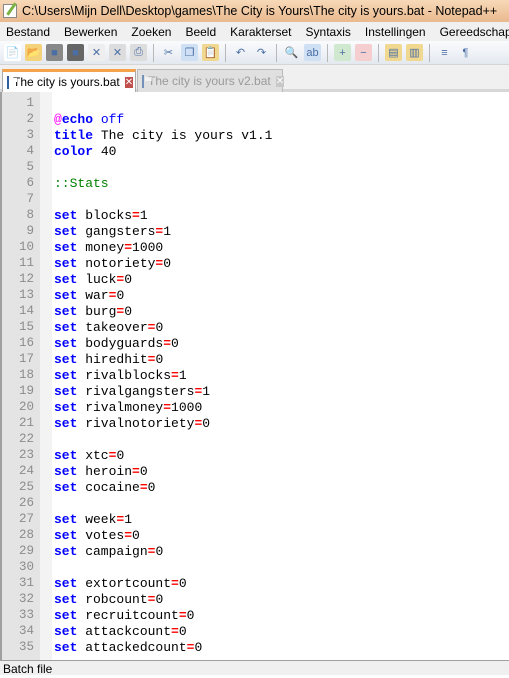 Image resolution: width=509 pixels, height=678 pixels. Describe the element at coordinates (69, 80) in the screenshot. I see `tab-the-city-is-yours-bat: The city is yours.bat ✕` at that location.